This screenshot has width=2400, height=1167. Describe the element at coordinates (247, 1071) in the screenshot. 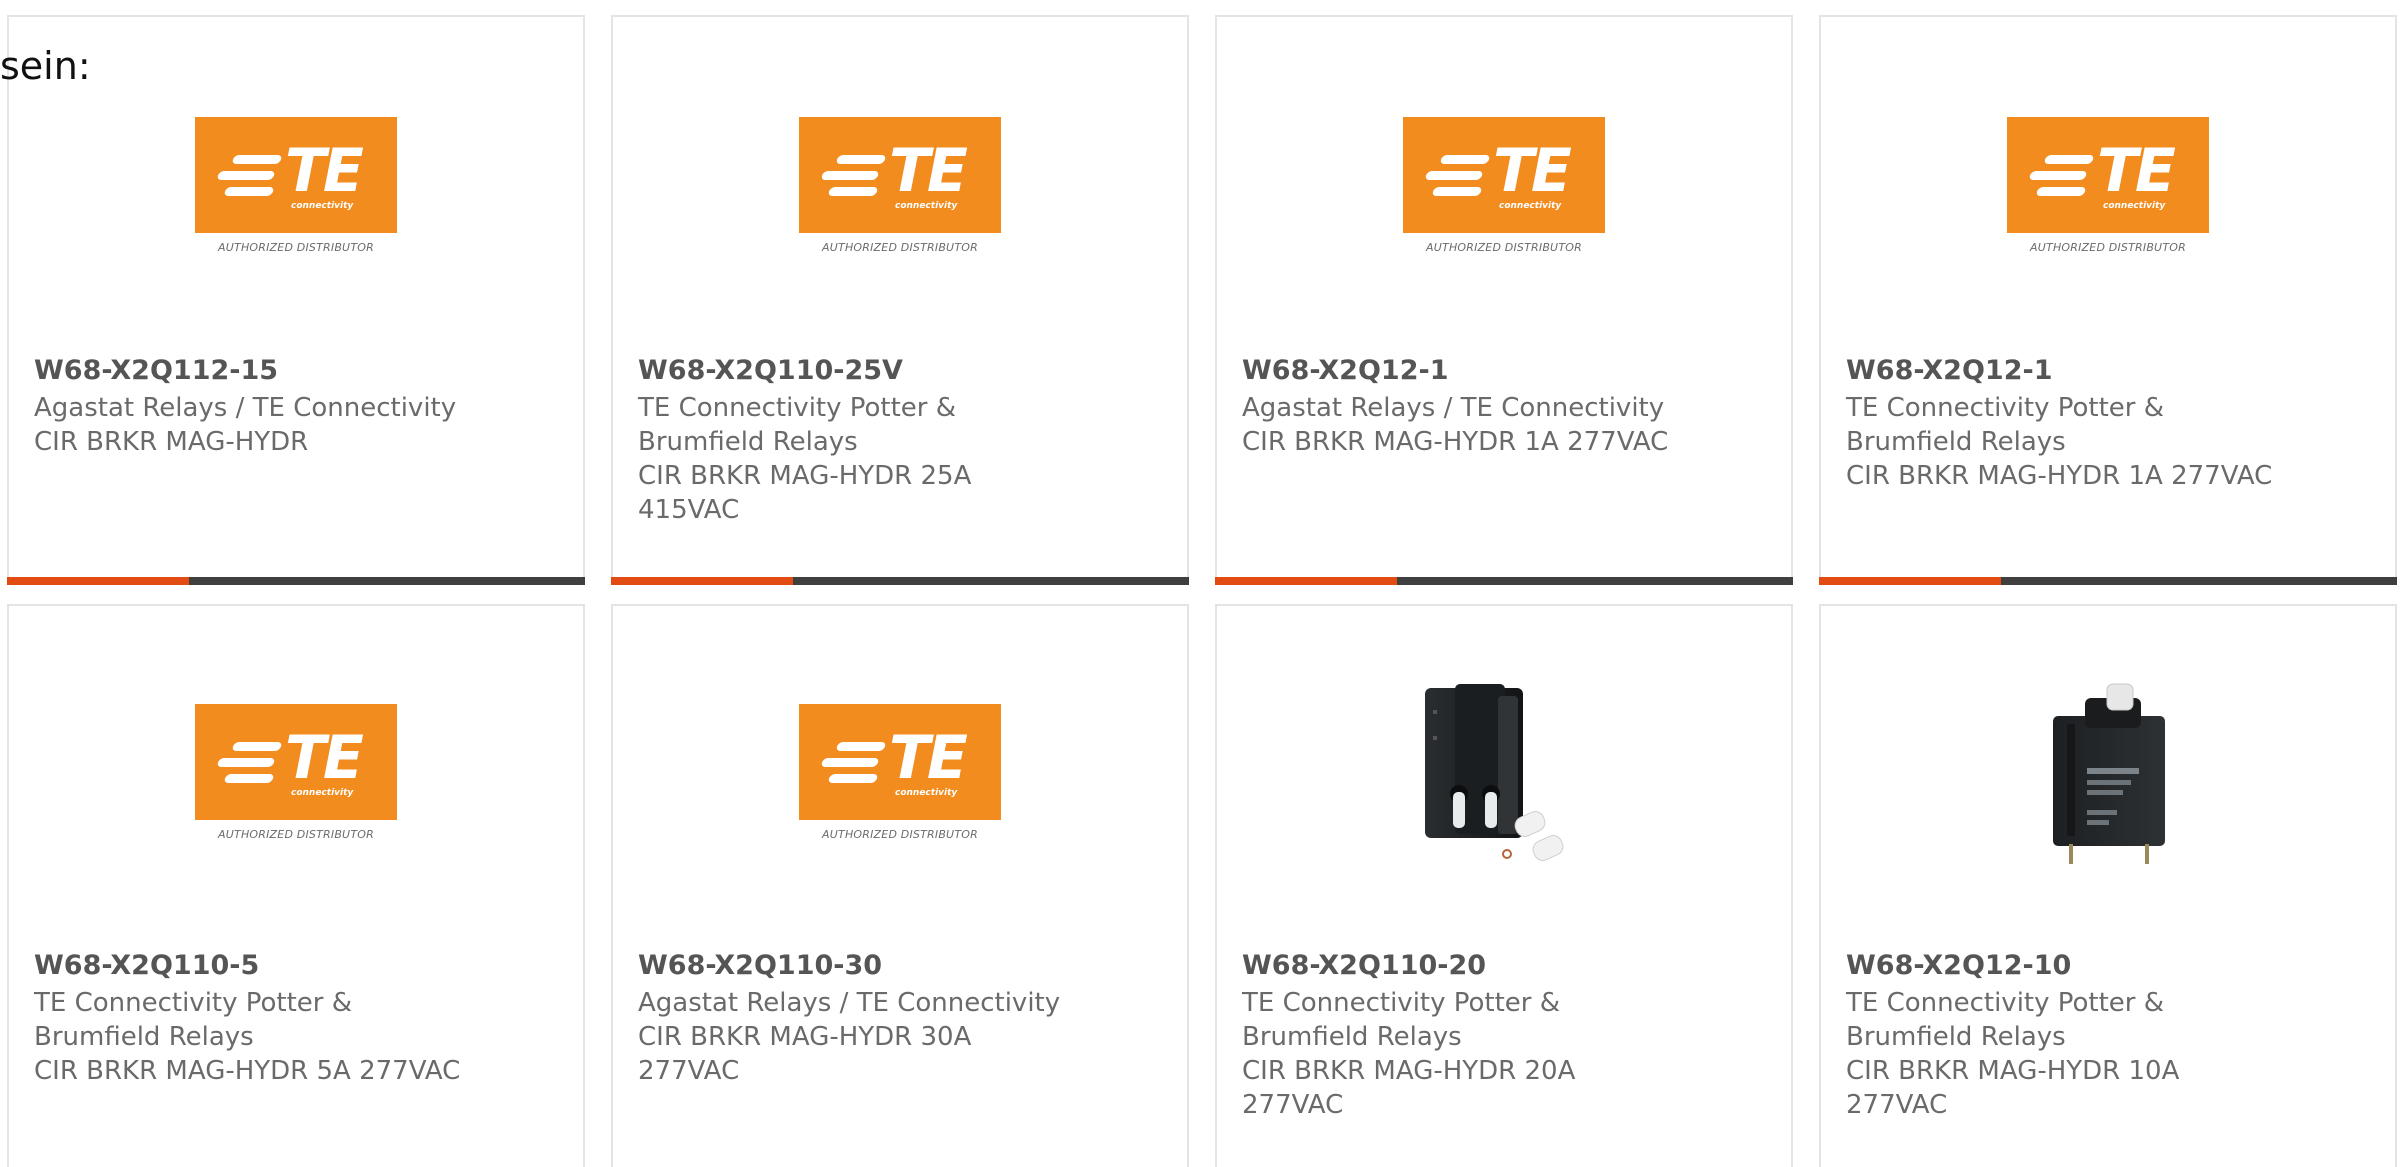

I see `description-line: CIR BRKR MAG-HYDR 5A 277VAC` at that location.